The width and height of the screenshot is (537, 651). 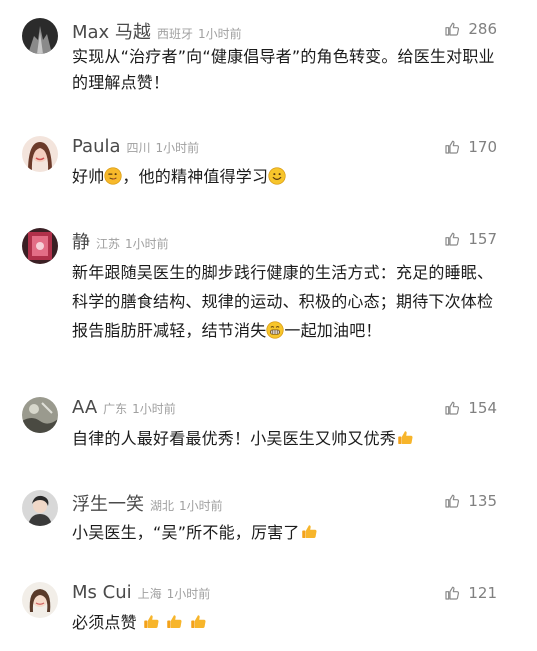 What do you see at coordinates (482, 501) in the screenshot?
I see `like-count: 135` at bounding box center [482, 501].